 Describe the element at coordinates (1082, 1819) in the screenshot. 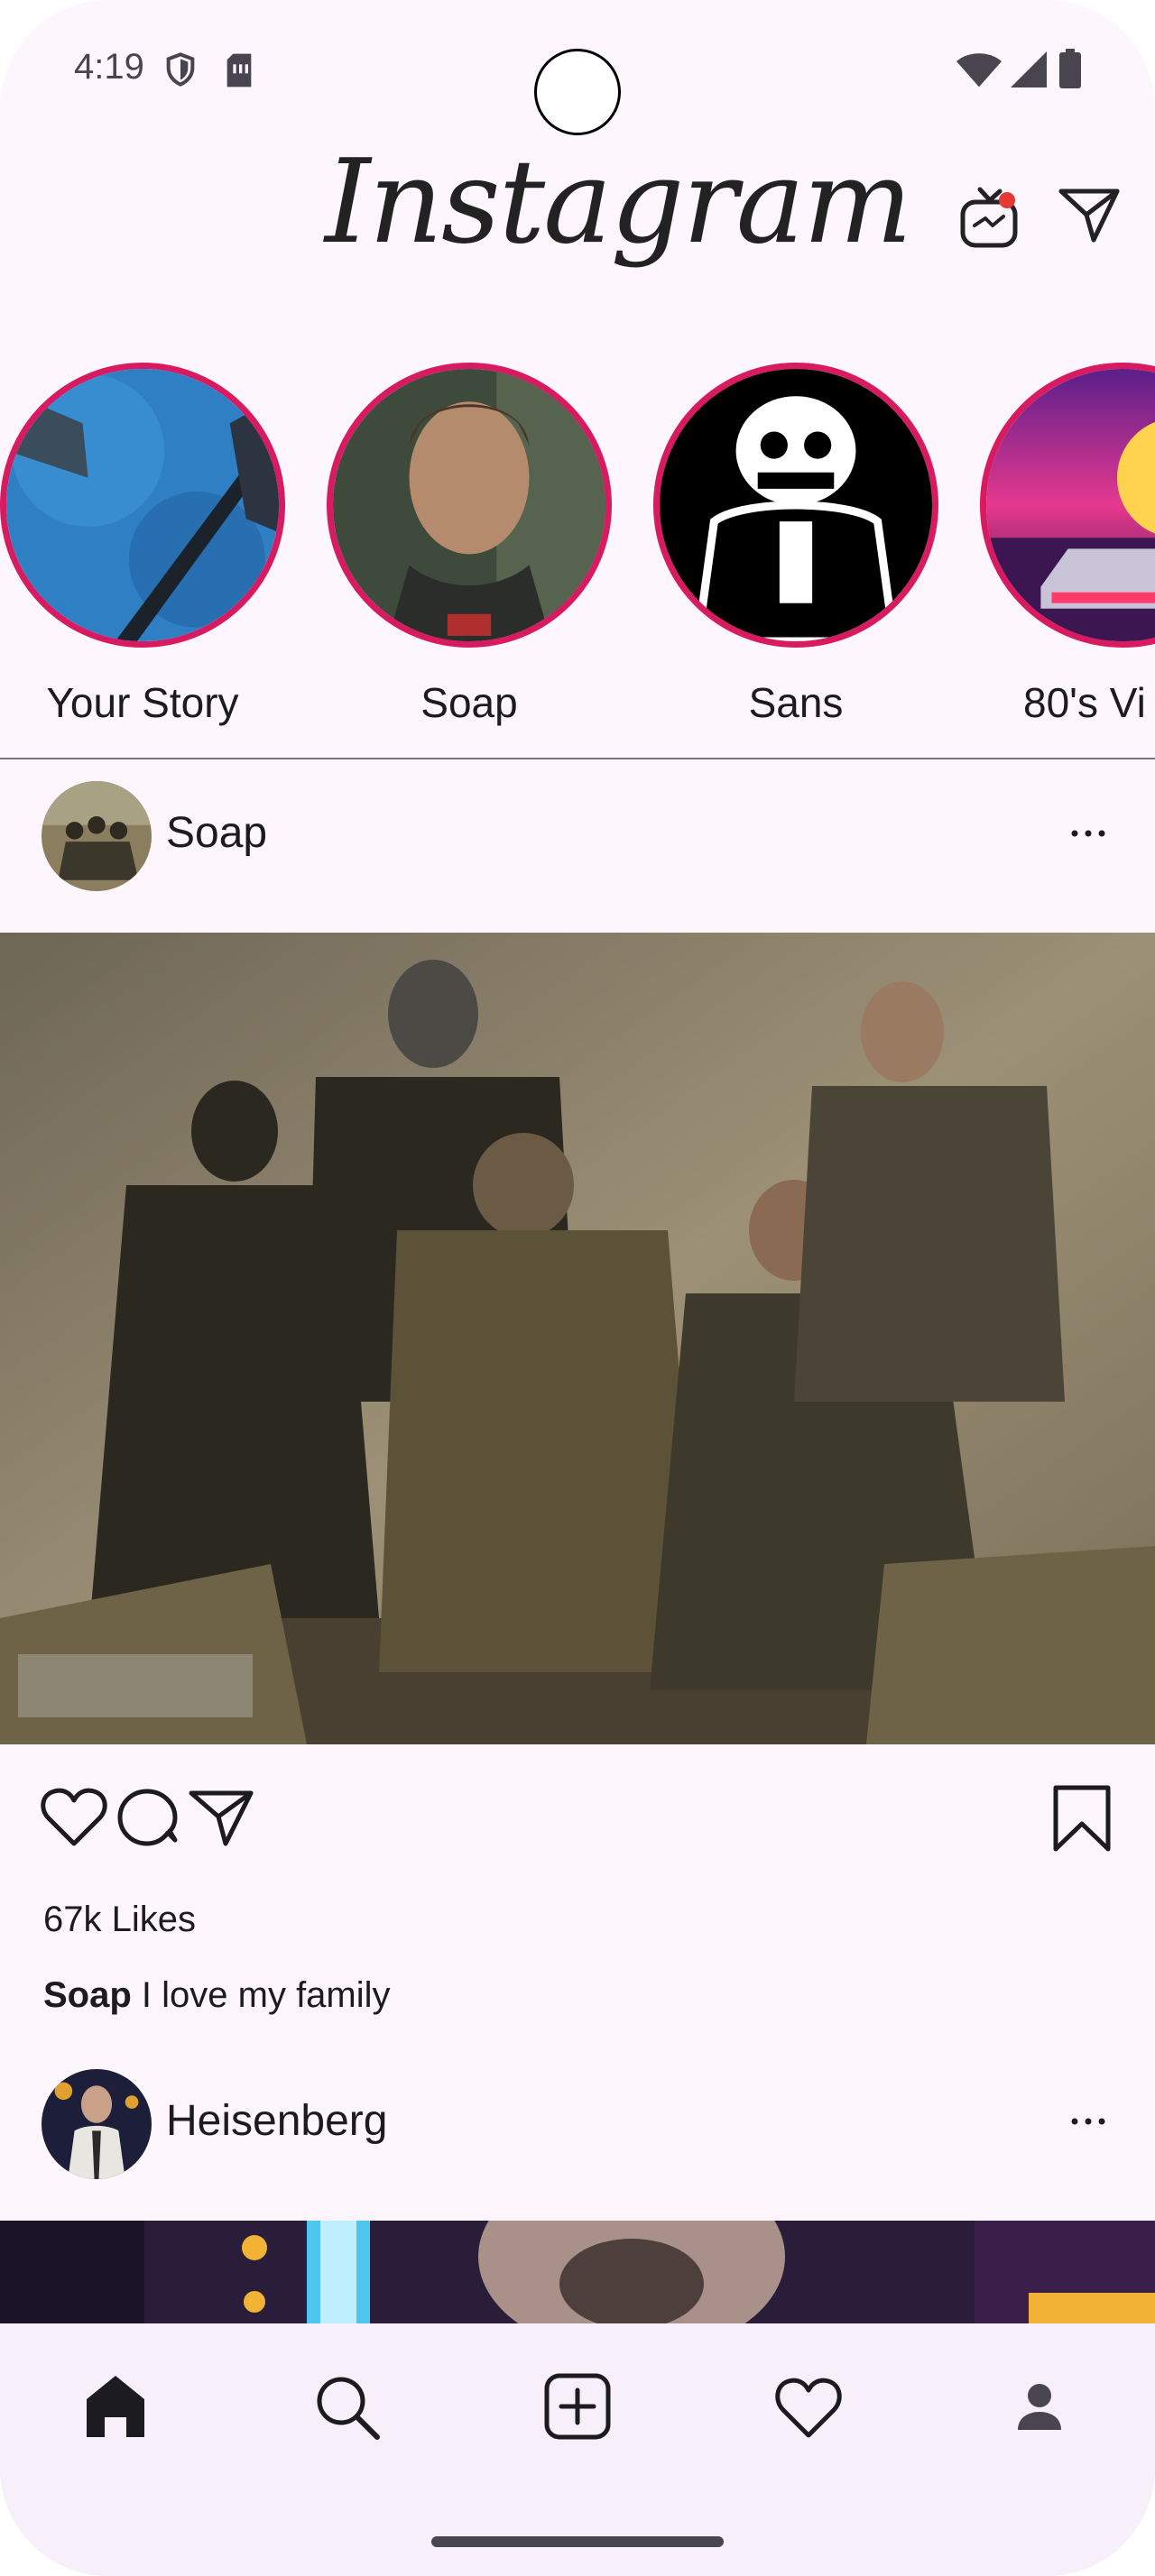

I see `bookmark-icon` at that location.